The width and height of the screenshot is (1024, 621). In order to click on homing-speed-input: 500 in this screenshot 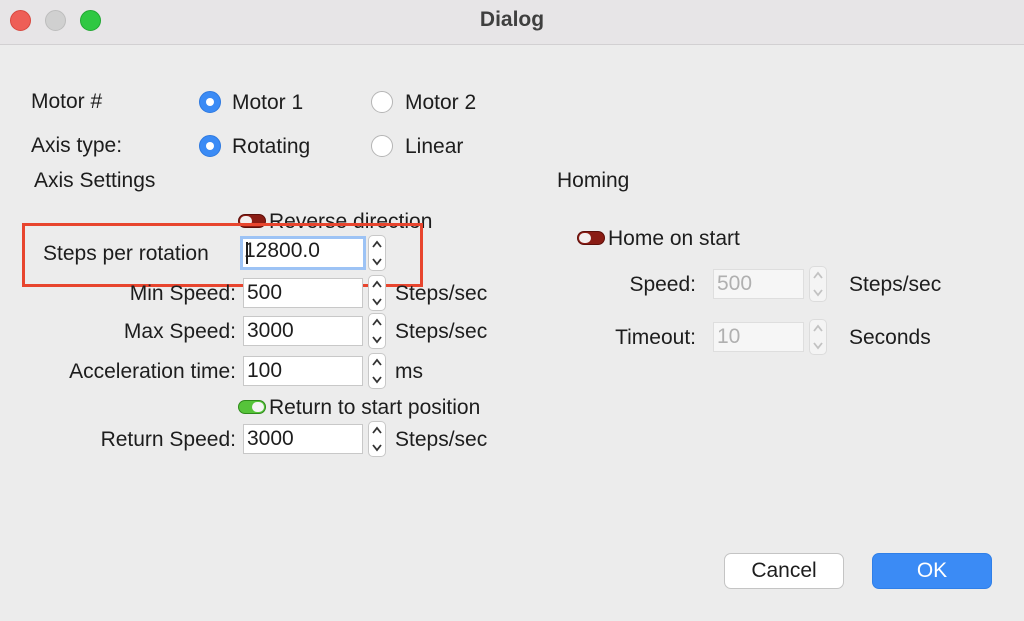, I will do `click(758, 284)`.